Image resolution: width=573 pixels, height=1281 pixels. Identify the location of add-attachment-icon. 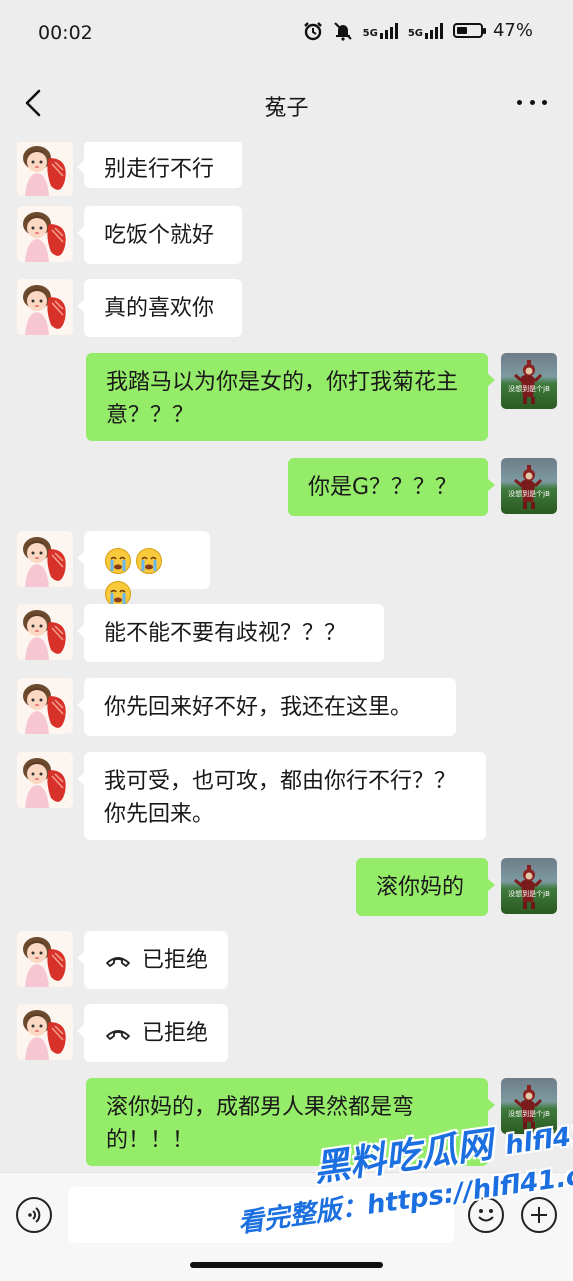
(539, 1215).